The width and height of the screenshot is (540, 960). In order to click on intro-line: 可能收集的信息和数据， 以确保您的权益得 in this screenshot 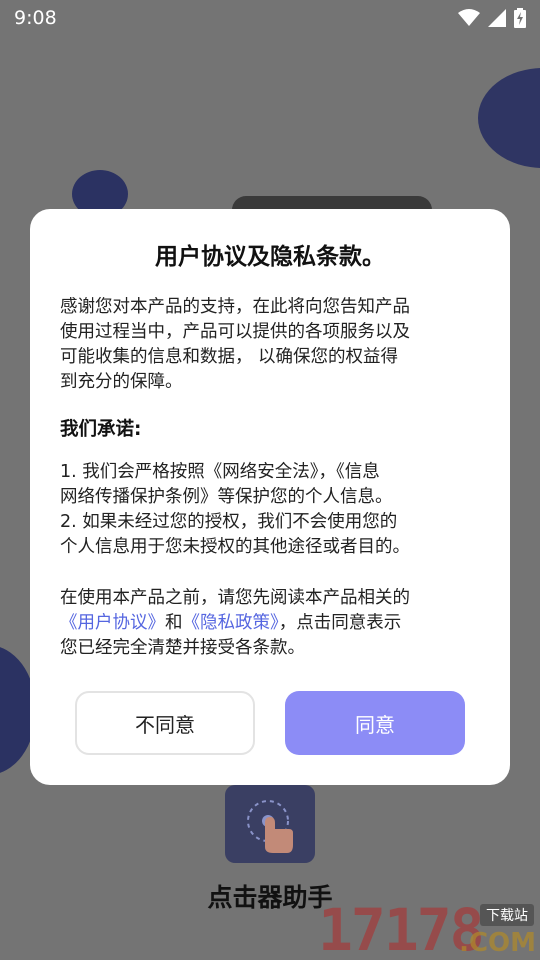, I will do `click(229, 357)`.